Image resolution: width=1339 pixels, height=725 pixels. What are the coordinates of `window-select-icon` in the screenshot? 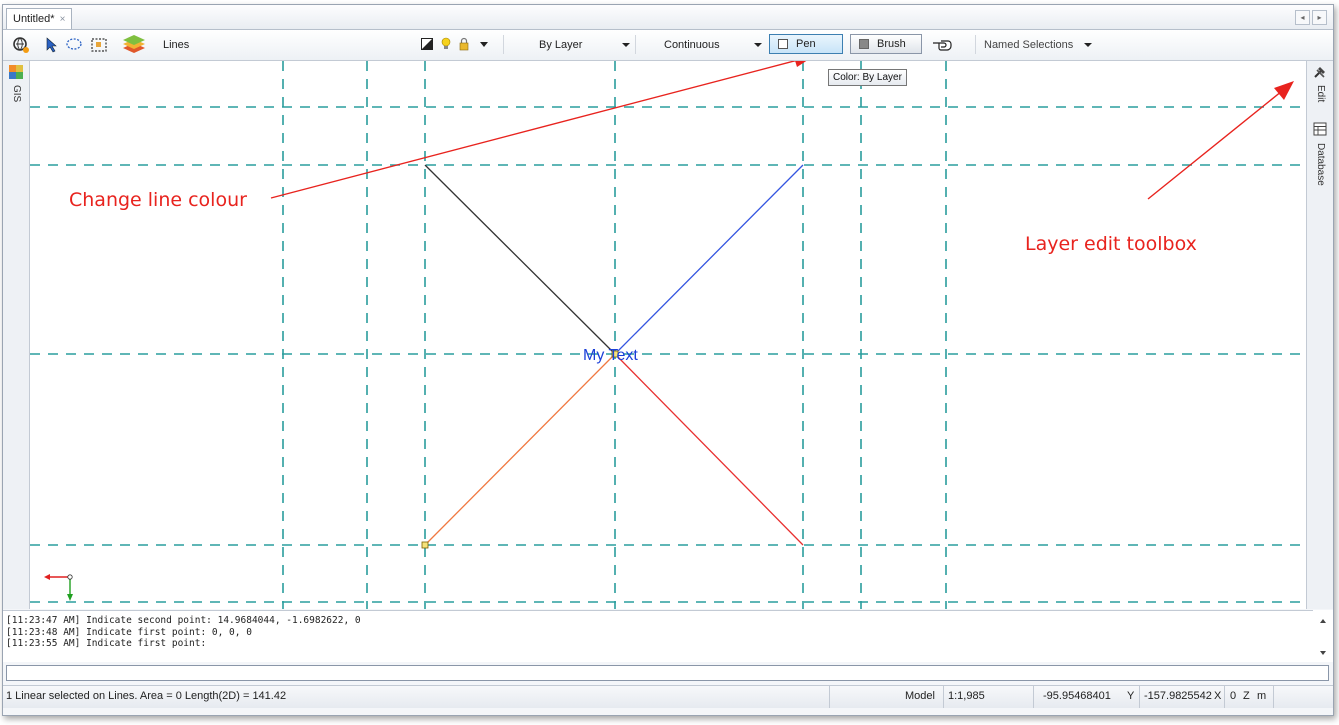 It's located at (99, 45).